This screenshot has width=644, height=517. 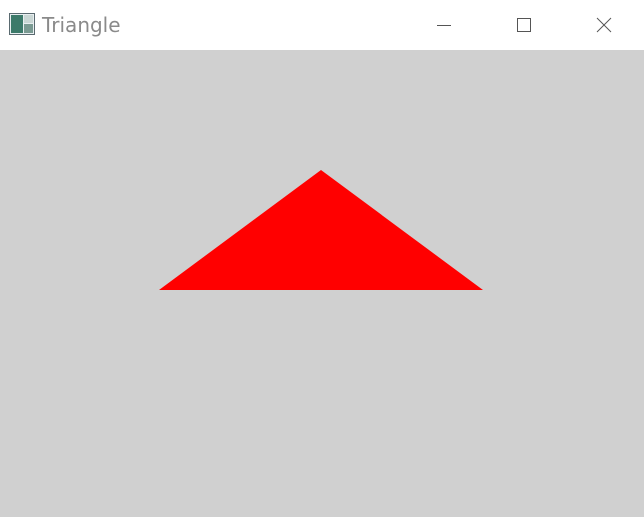 I want to click on window-title: Triangle, so click(x=81, y=25).